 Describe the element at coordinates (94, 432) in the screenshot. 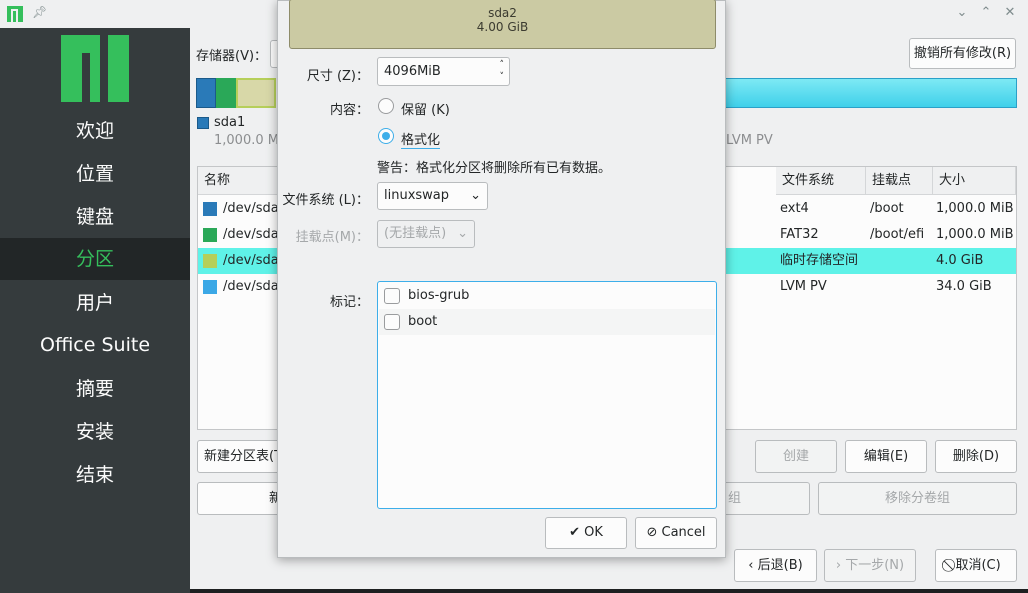

I see `sidebar-item-install: 安装` at that location.